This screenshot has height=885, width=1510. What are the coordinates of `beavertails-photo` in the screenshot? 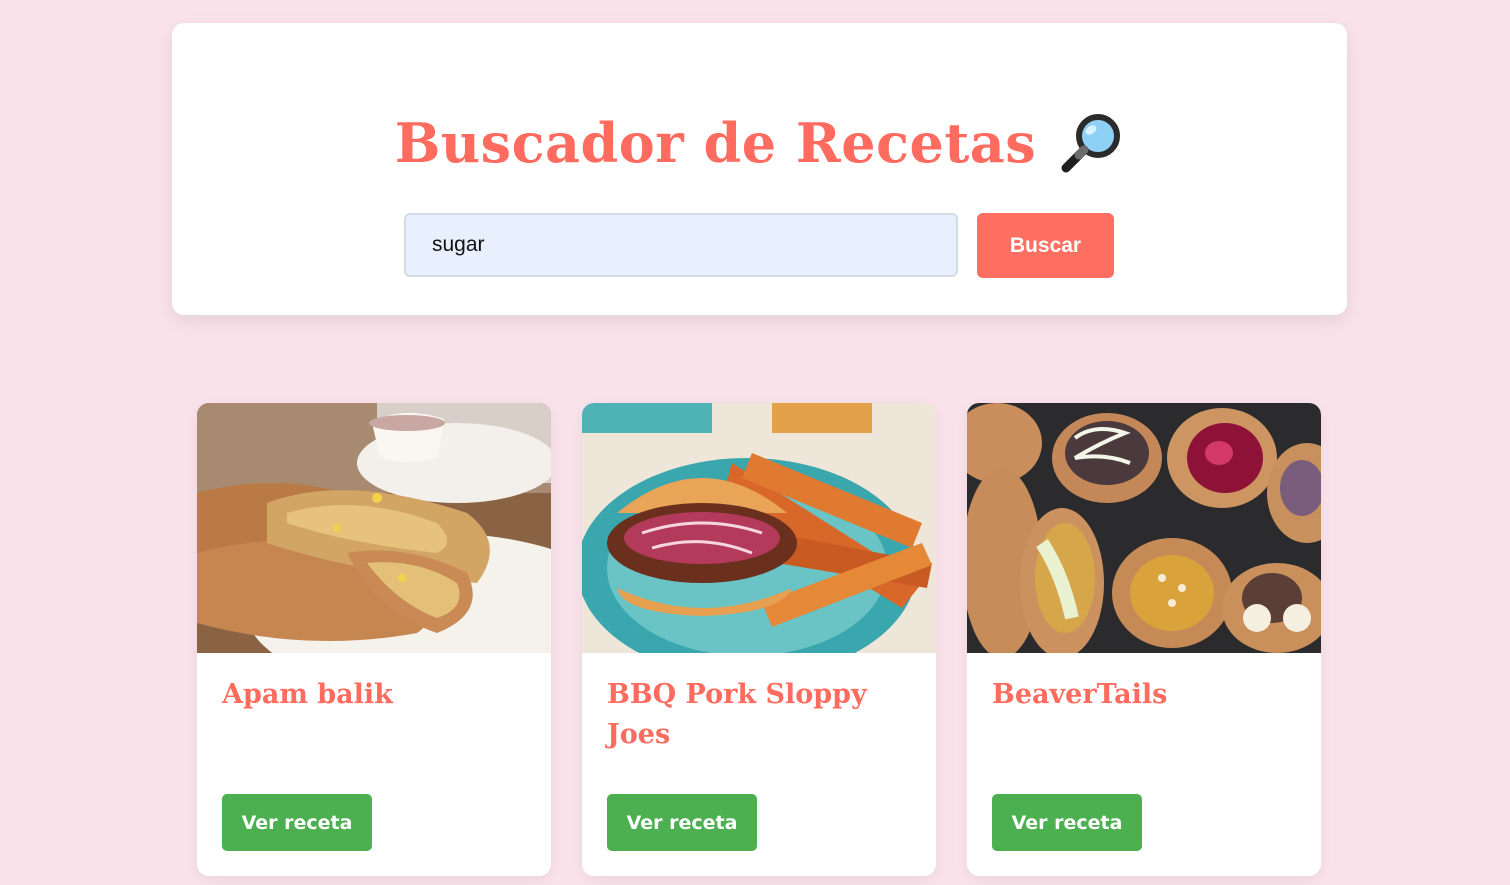 It's located at (1144, 528).